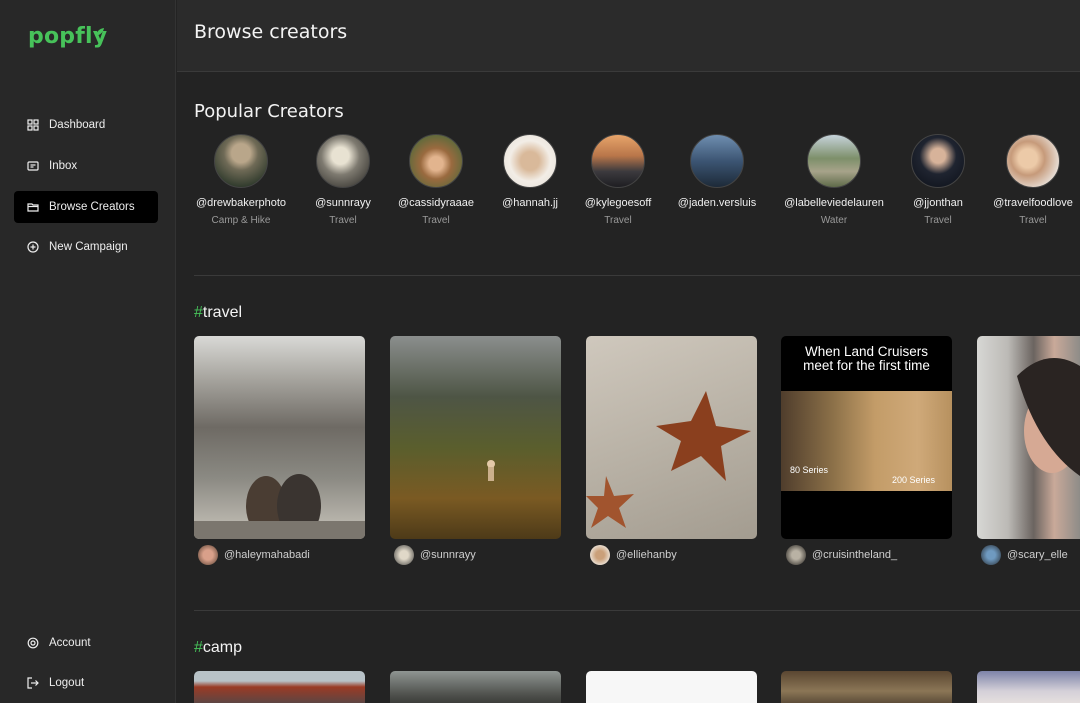 This screenshot has height=703, width=1080. I want to click on card-user: @cruisintheland_, so click(841, 555).